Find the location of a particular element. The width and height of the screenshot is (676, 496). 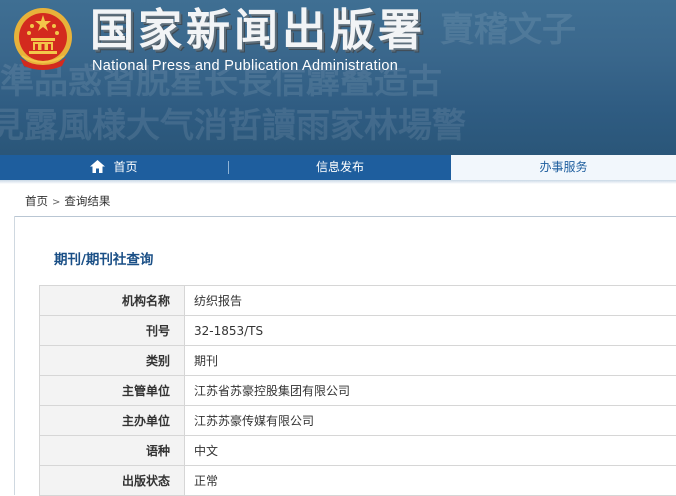

field-label: 主管单位 is located at coordinates (112, 391).